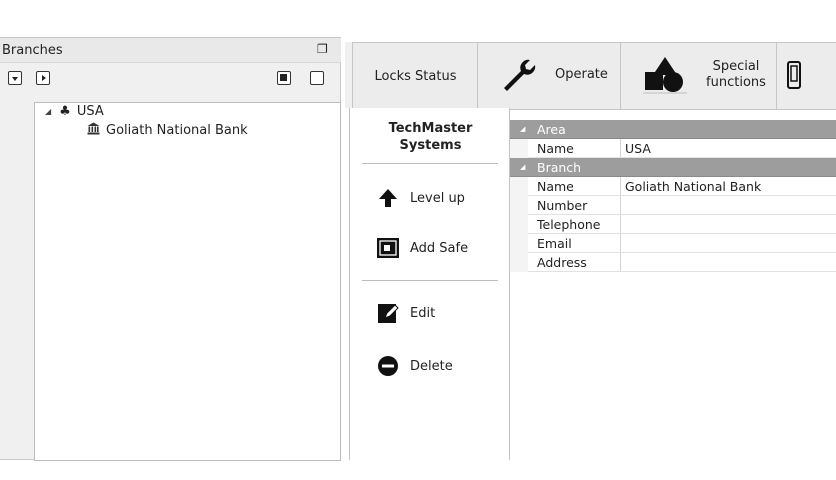 The height and width of the screenshot is (480, 836). Describe the element at coordinates (551, 129) in the screenshot. I see `category-label: Area` at that location.